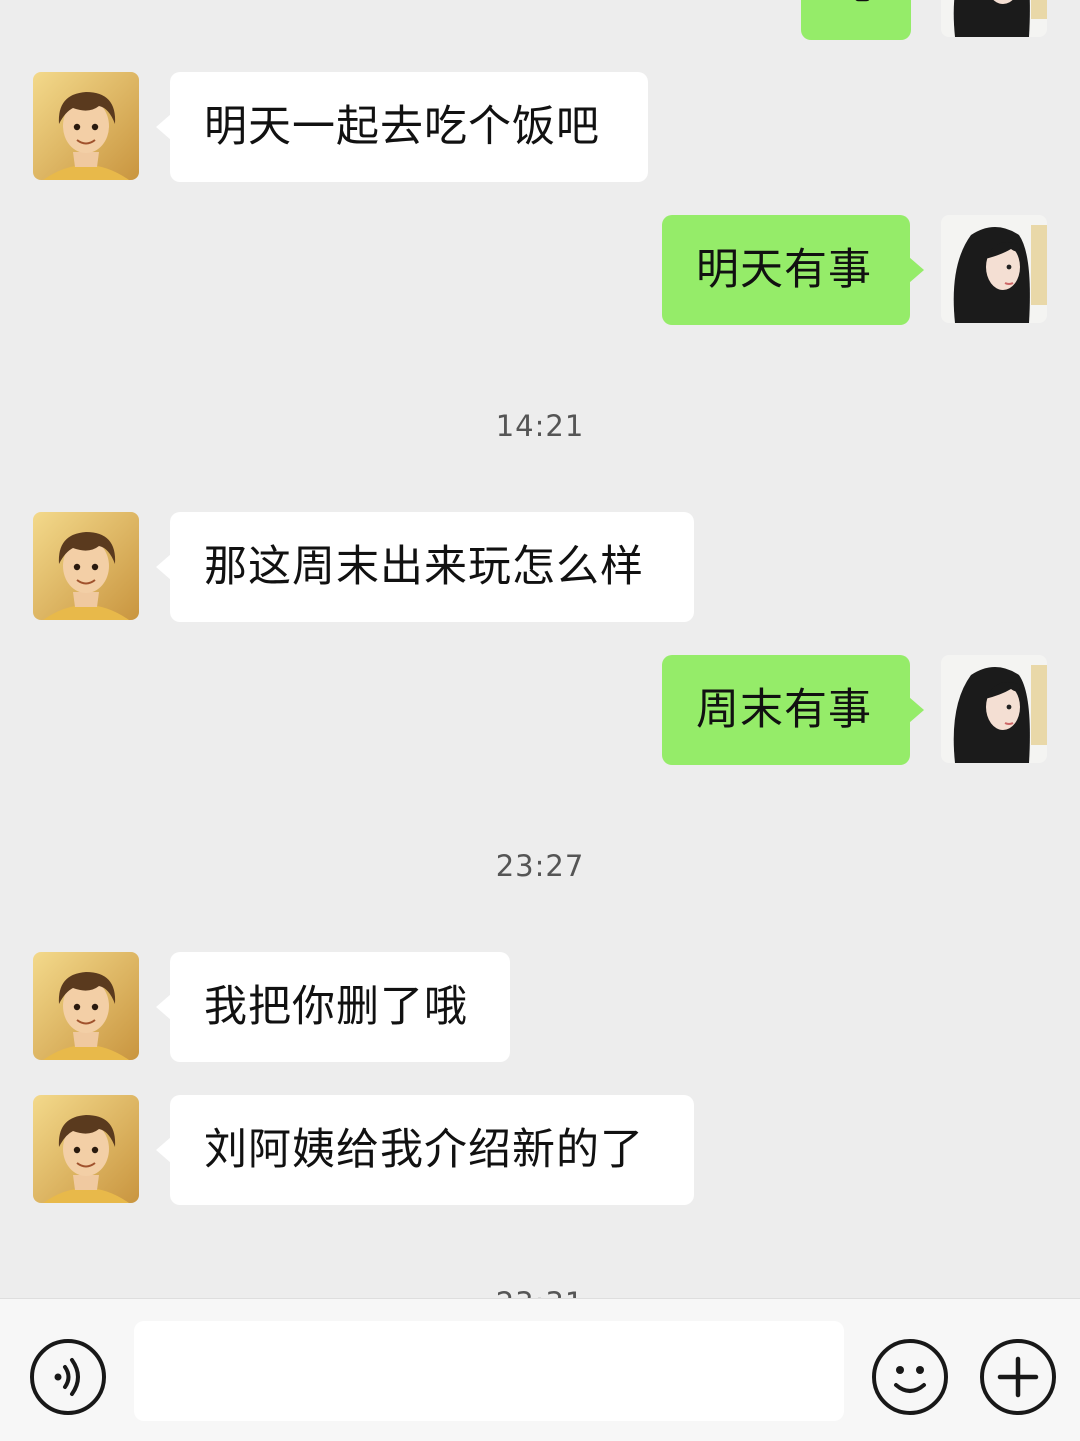  I want to click on emoji-icon, so click(910, 1379).